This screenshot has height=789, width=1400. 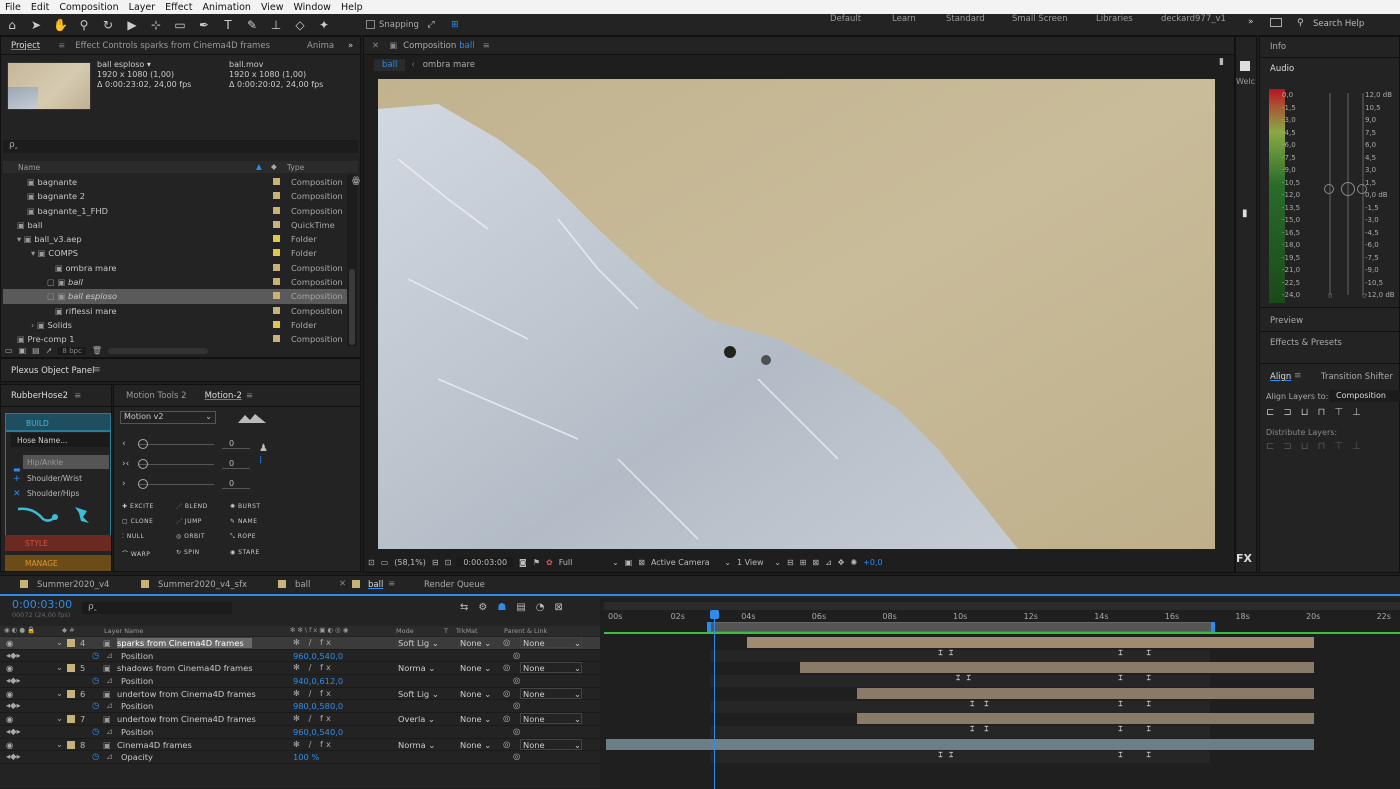 What do you see at coordinates (73, 585) in the screenshot?
I see `tab-summer2020-v4: Summer2020_v4` at bounding box center [73, 585].